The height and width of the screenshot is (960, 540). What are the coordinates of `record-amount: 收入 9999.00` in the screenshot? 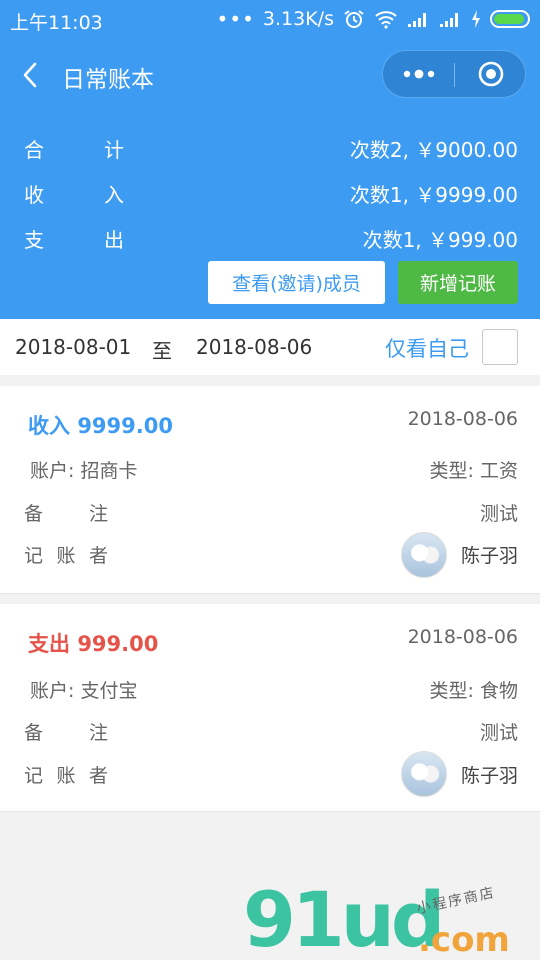 It's located at (100, 426).